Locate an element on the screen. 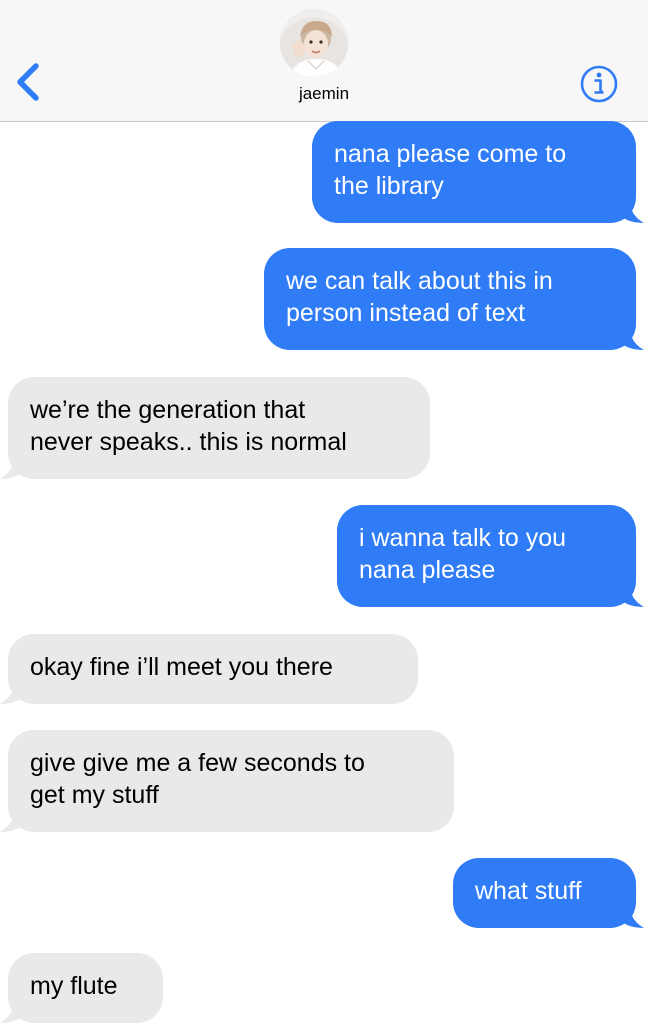  message-bubble-received: okay fine i’ll meet you there is located at coordinates (209, 669).